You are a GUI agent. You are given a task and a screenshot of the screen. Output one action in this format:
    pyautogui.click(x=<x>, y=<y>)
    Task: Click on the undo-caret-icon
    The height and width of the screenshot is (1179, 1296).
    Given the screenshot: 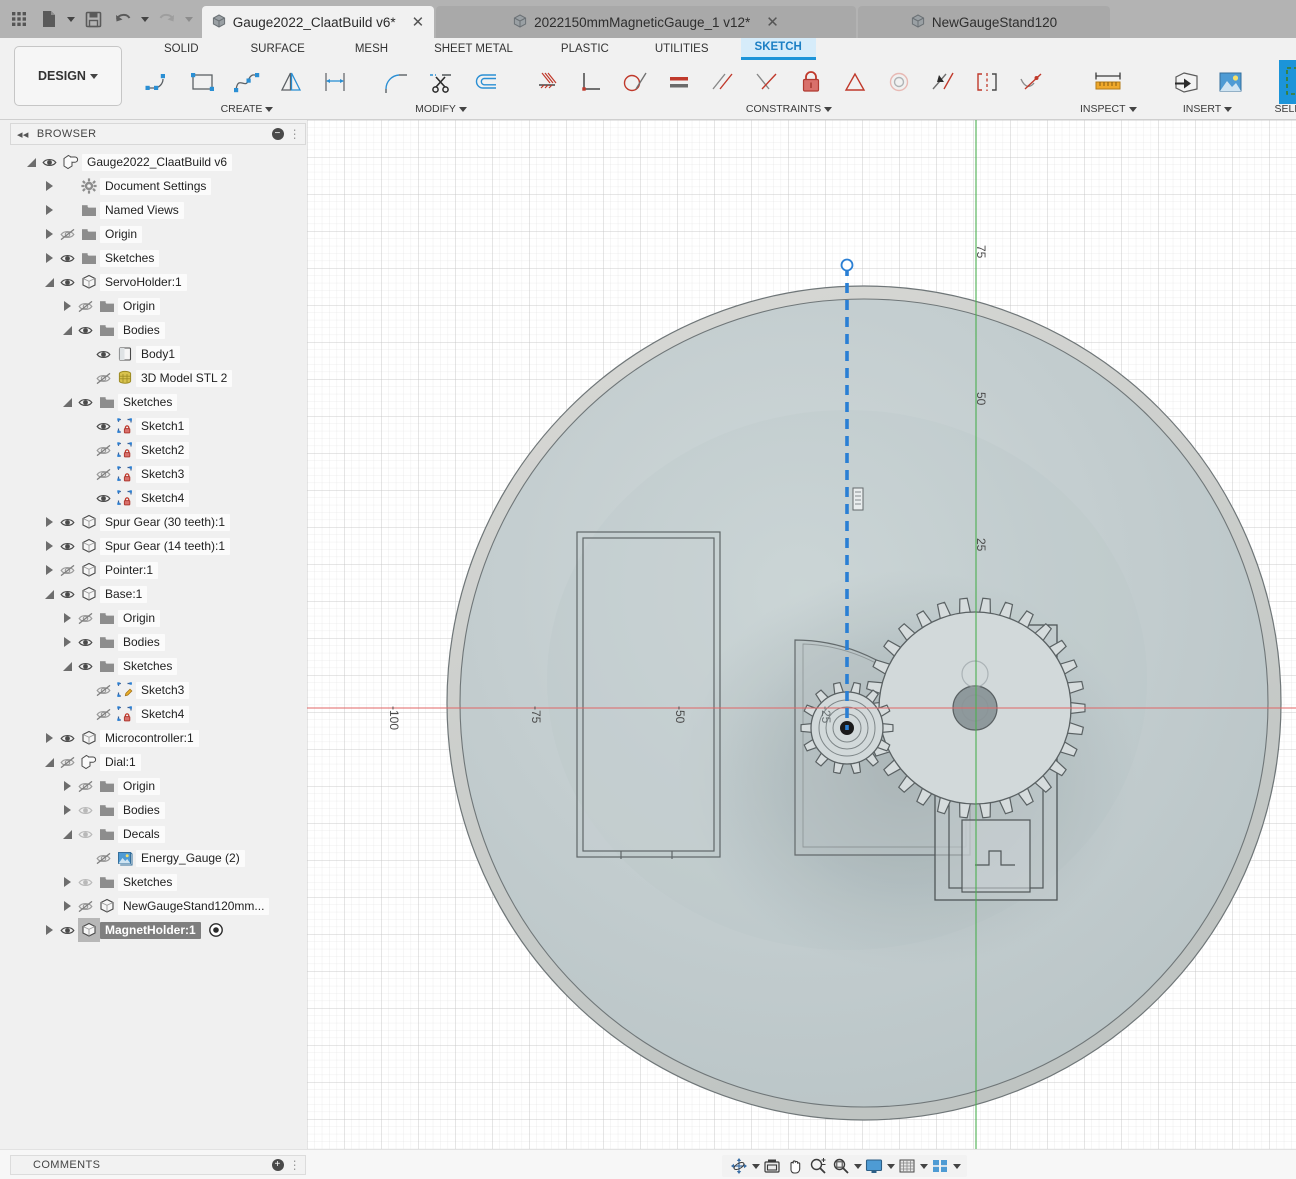 What is the action you would take?
    pyautogui.click(x=145, y=19)
    